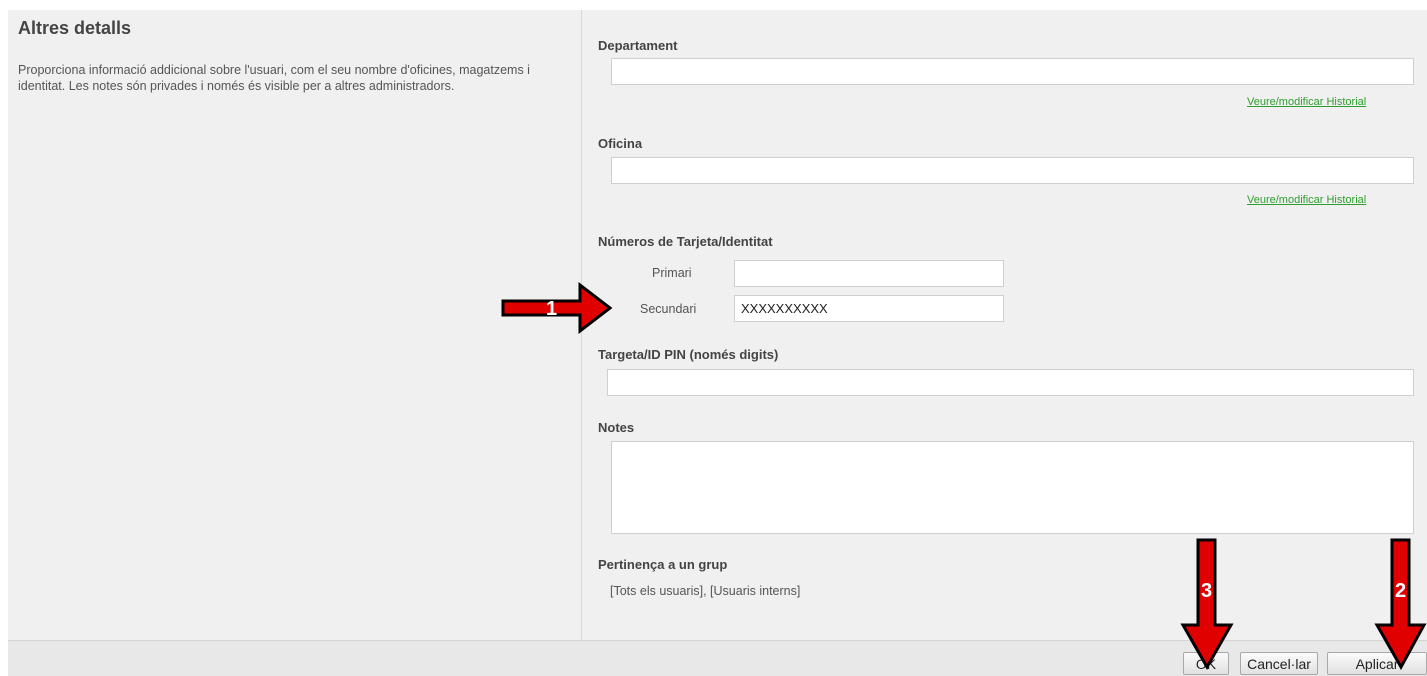  I want to click on pin-label: Targeta/ID PIN (només digits), so click(688, 354).